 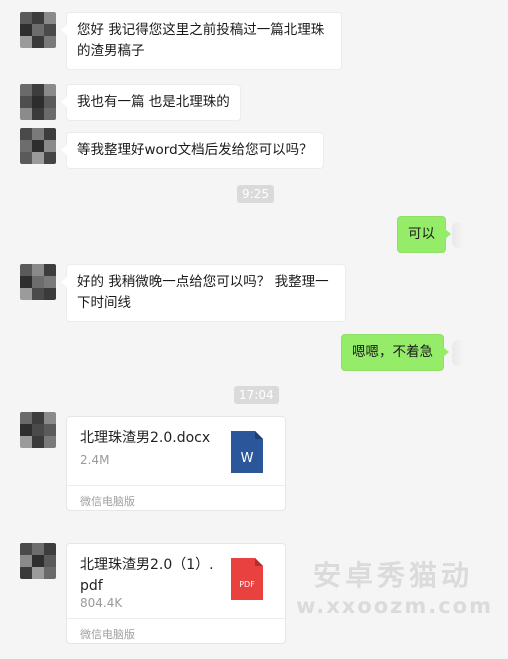 What do you see at coordinates (203, 293) in the screenshot?
I see `incoming-message: 好的 我稍微晚一点给您可以吗？ 我整理一 下时间线` at bounding box center [203, 293].